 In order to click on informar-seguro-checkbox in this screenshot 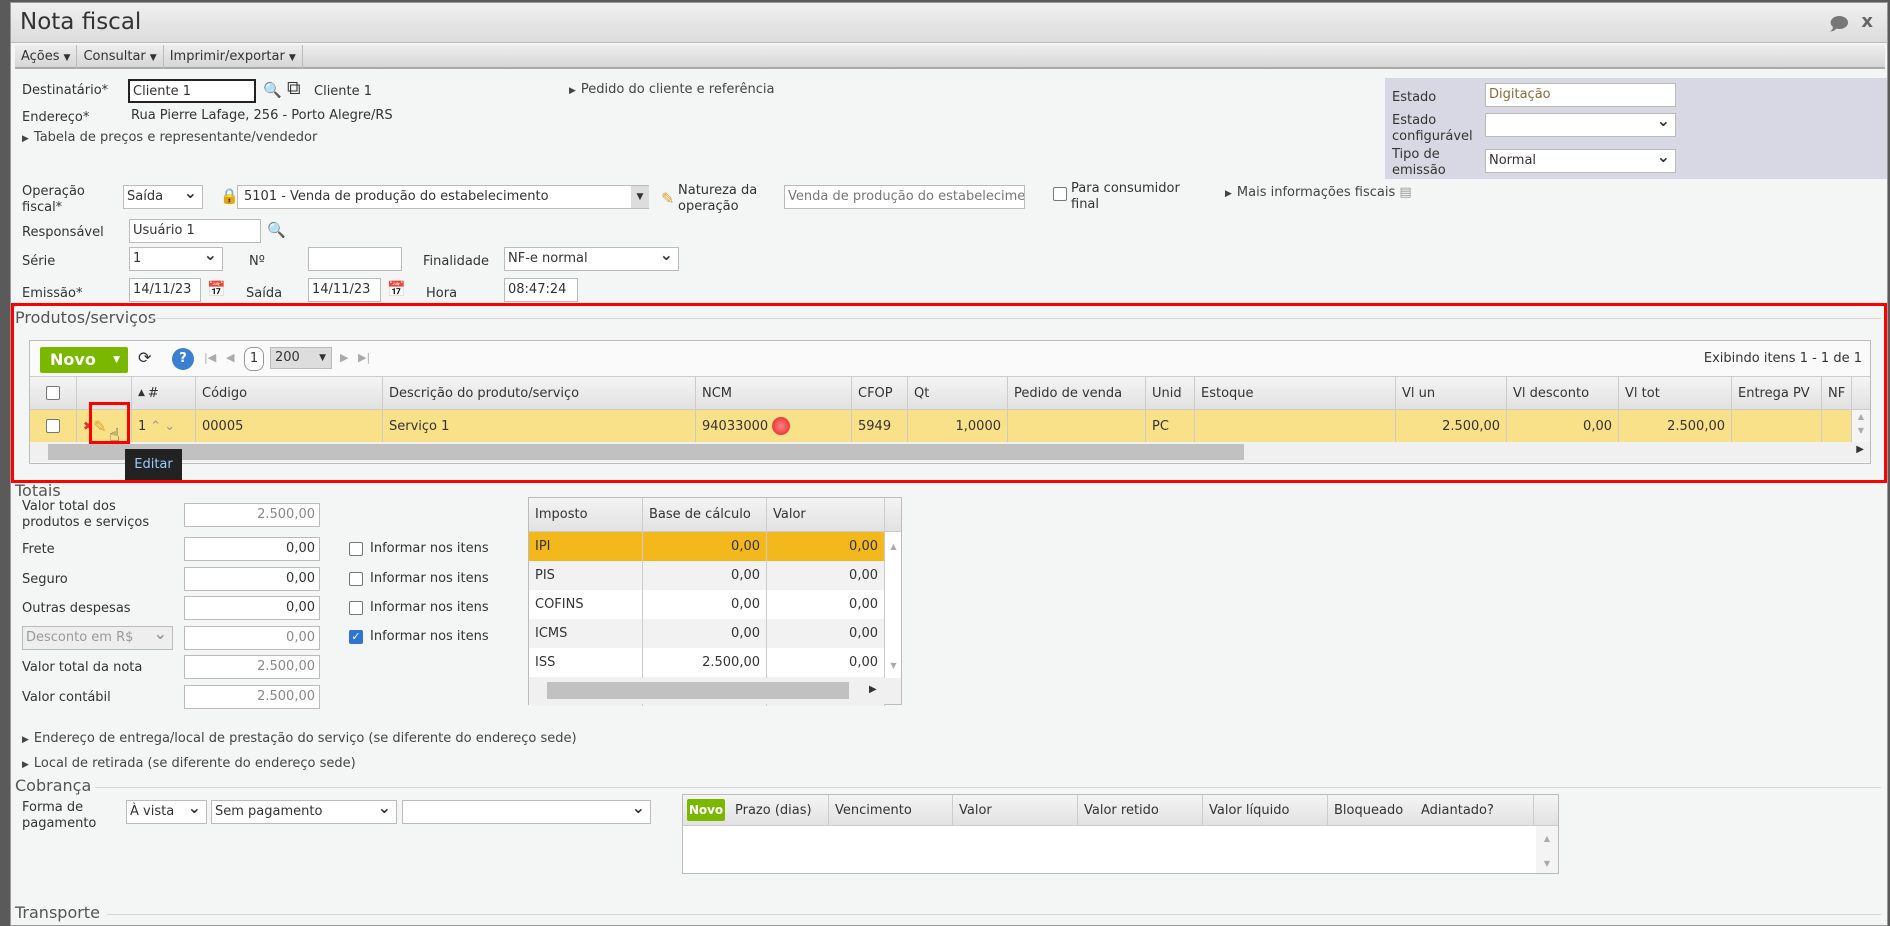, I will do `click(356, 579)`.